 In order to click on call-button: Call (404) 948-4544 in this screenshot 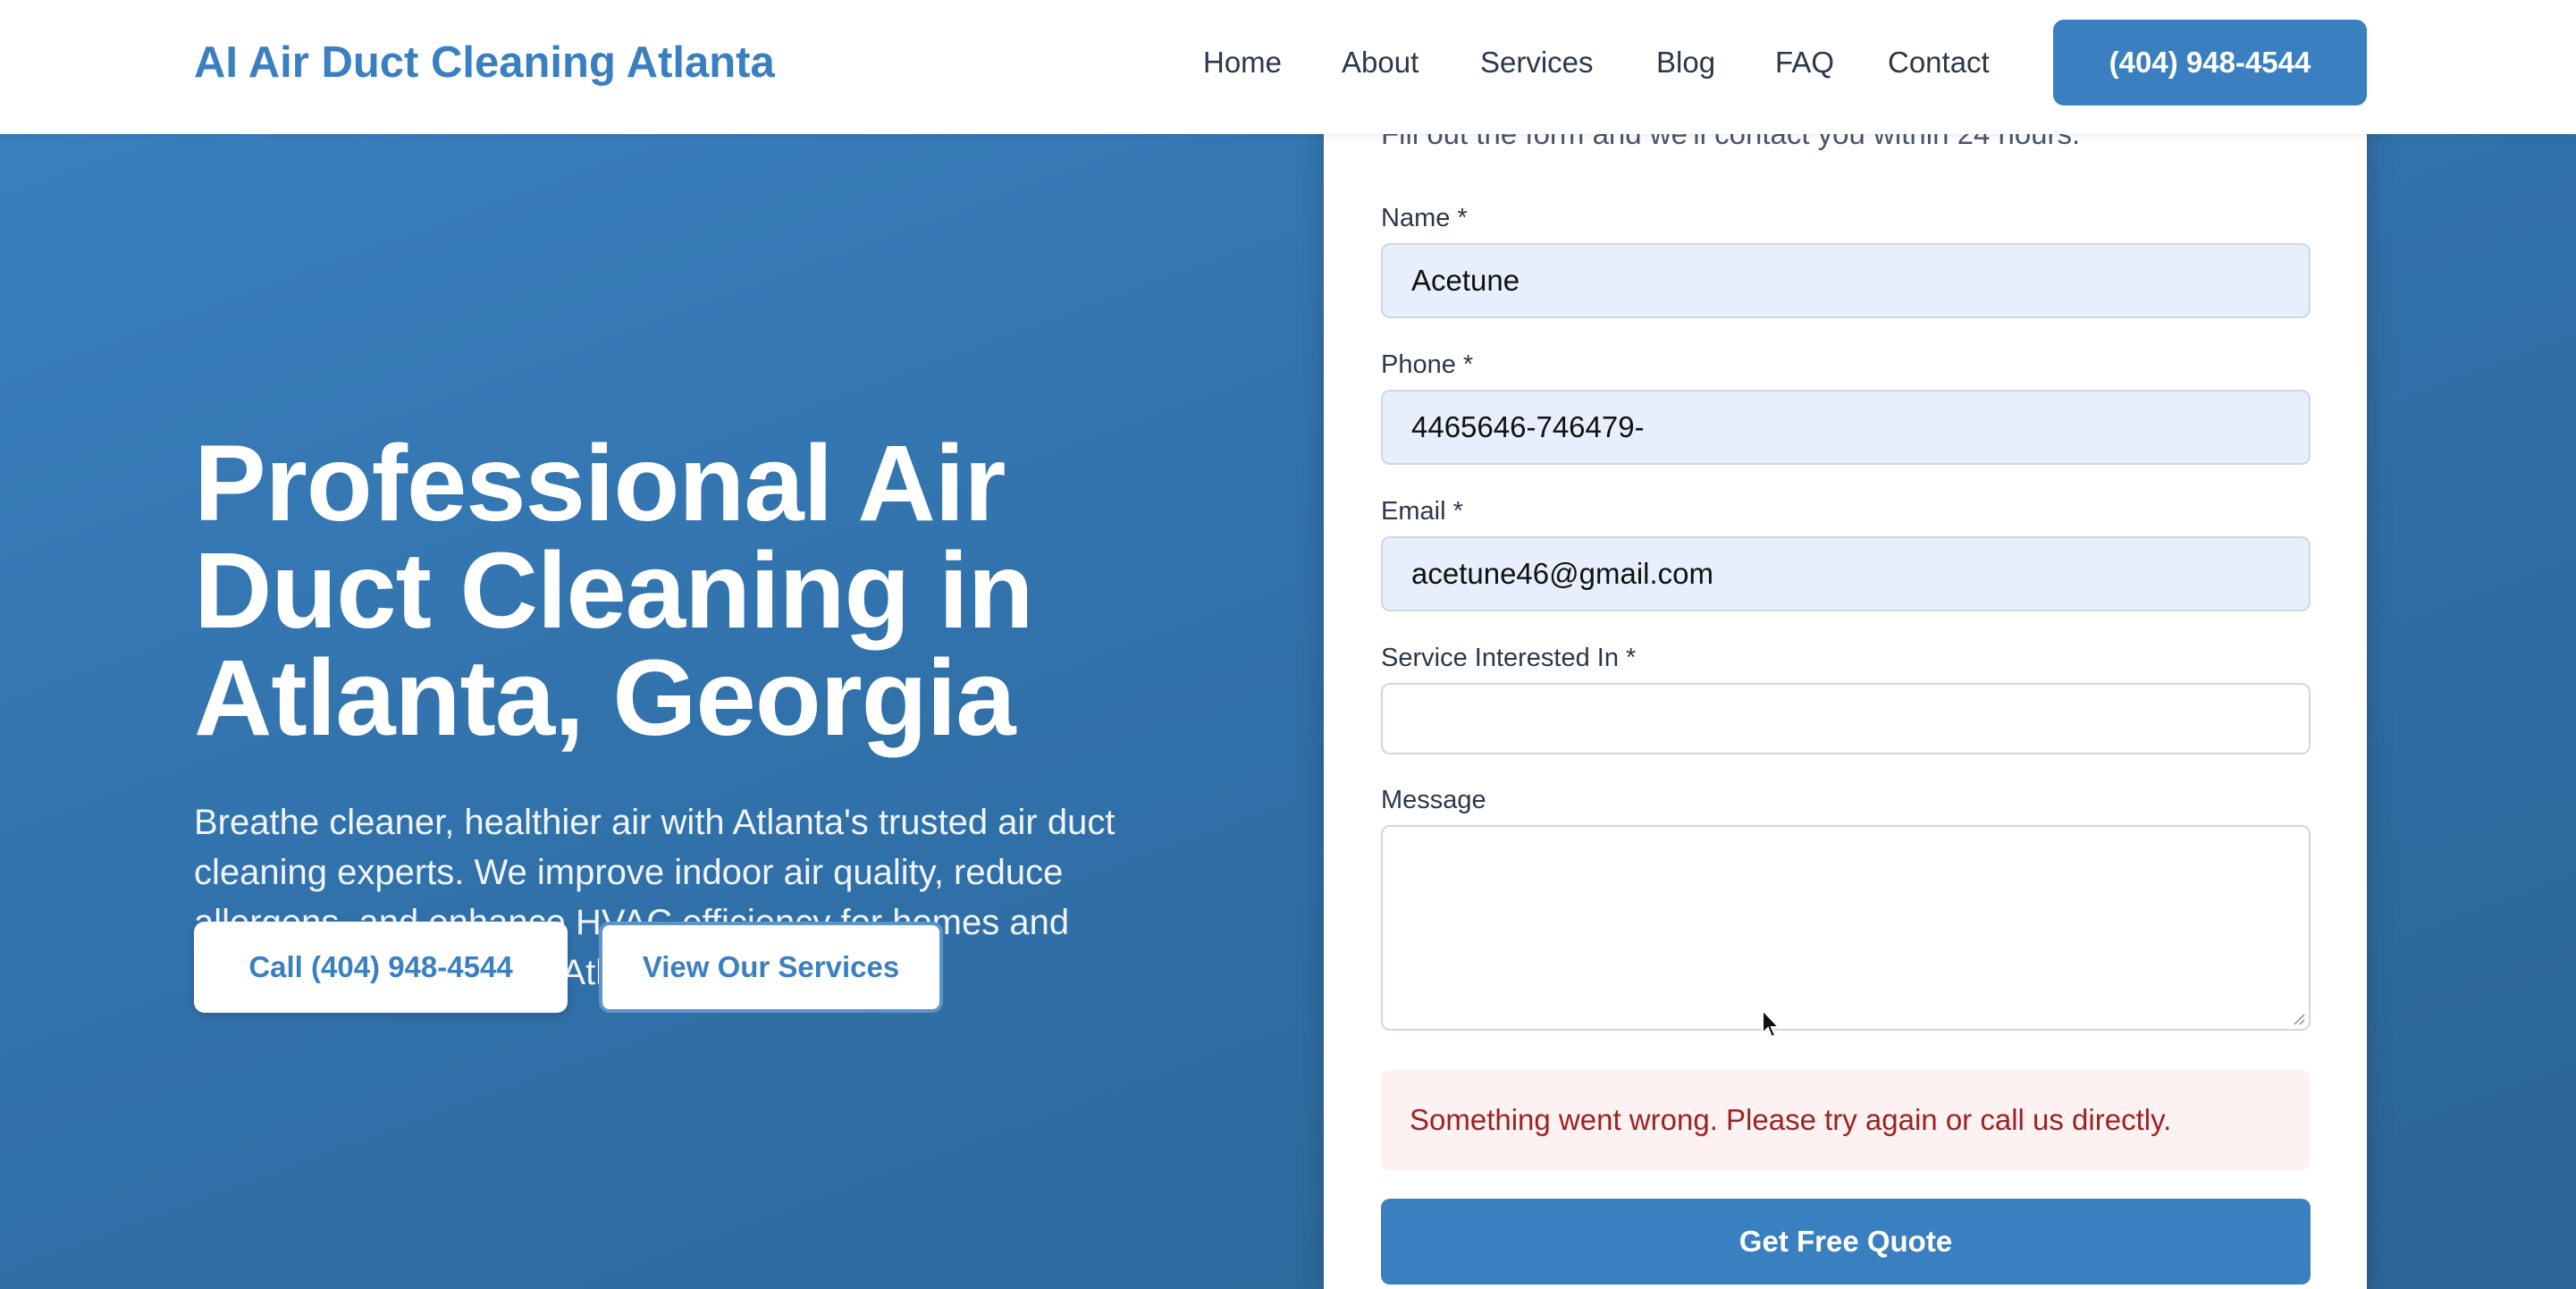, I will do `click(381, 968)`.